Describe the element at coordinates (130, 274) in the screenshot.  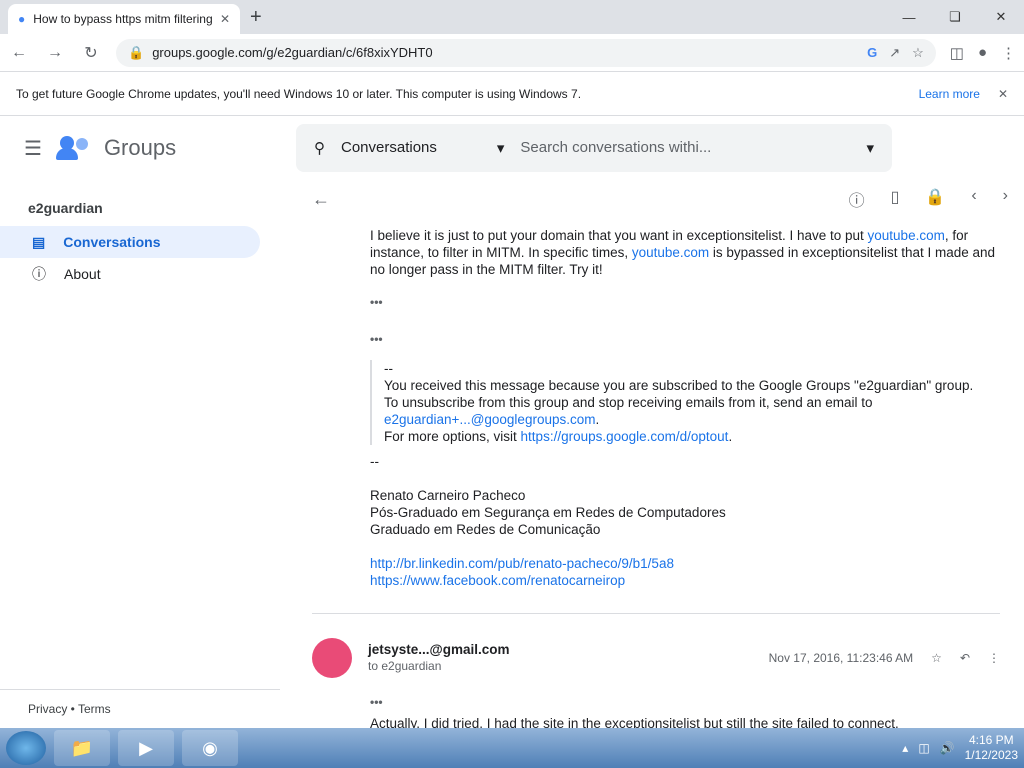
I see `sidebar-item-about: ⓘ About` at that location.